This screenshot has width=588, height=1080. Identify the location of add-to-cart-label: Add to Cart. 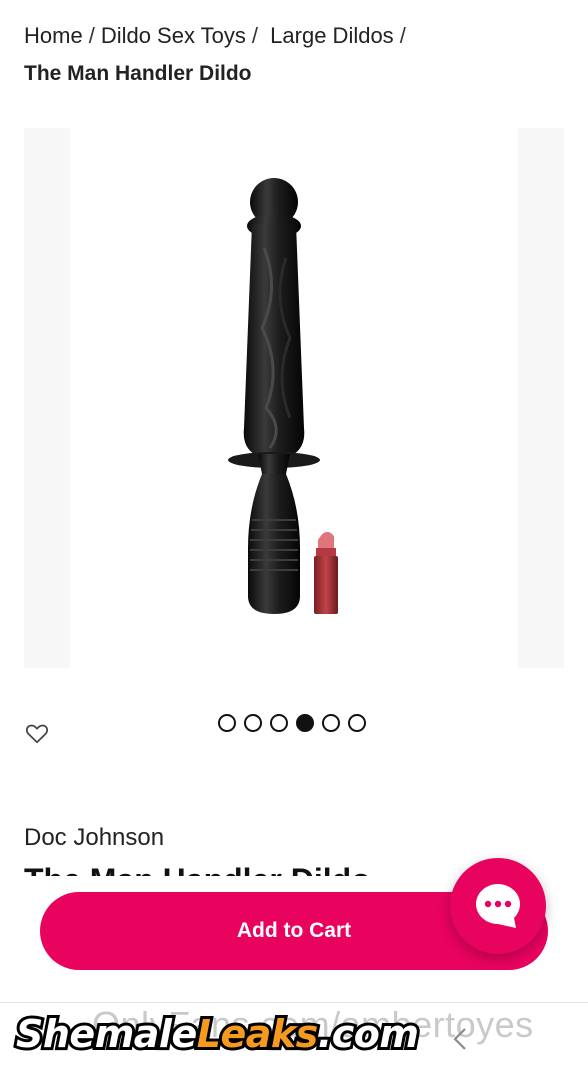
(294, 930).